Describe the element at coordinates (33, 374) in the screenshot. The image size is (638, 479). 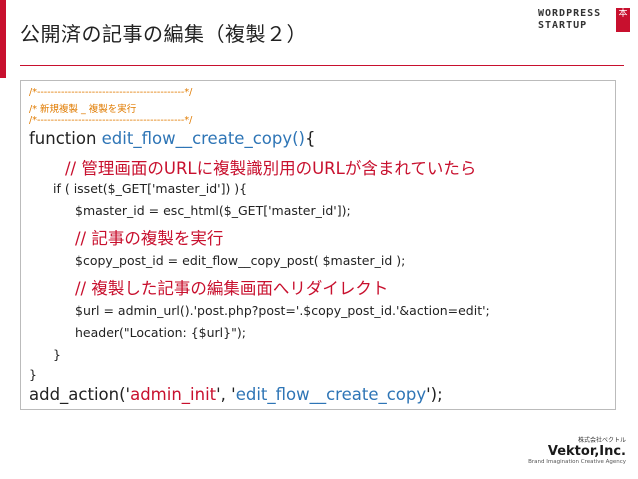
I see `code-close-function-brace: }` at that location.